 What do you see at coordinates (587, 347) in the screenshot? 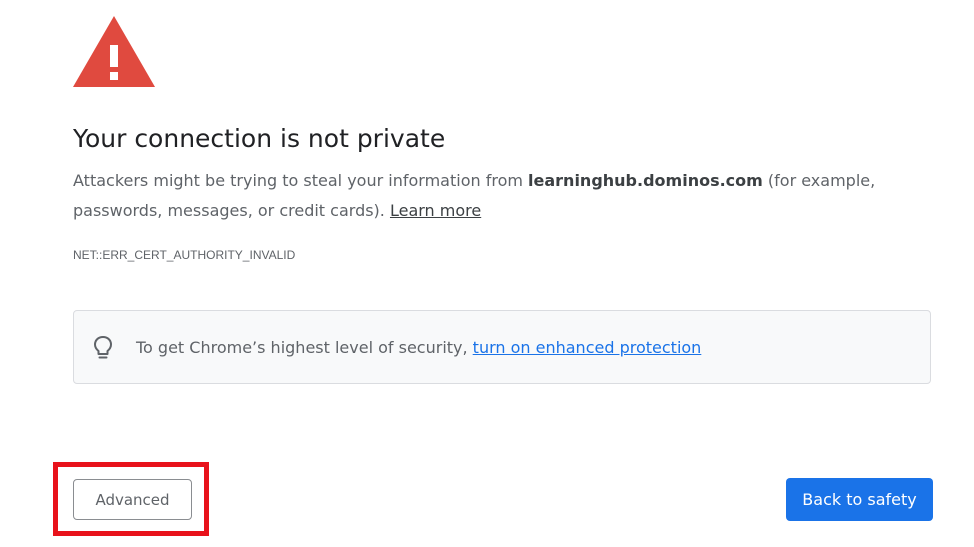
I see `enhanced-protection-link: turn on enhanced protection` at bounding box center [587, 347].